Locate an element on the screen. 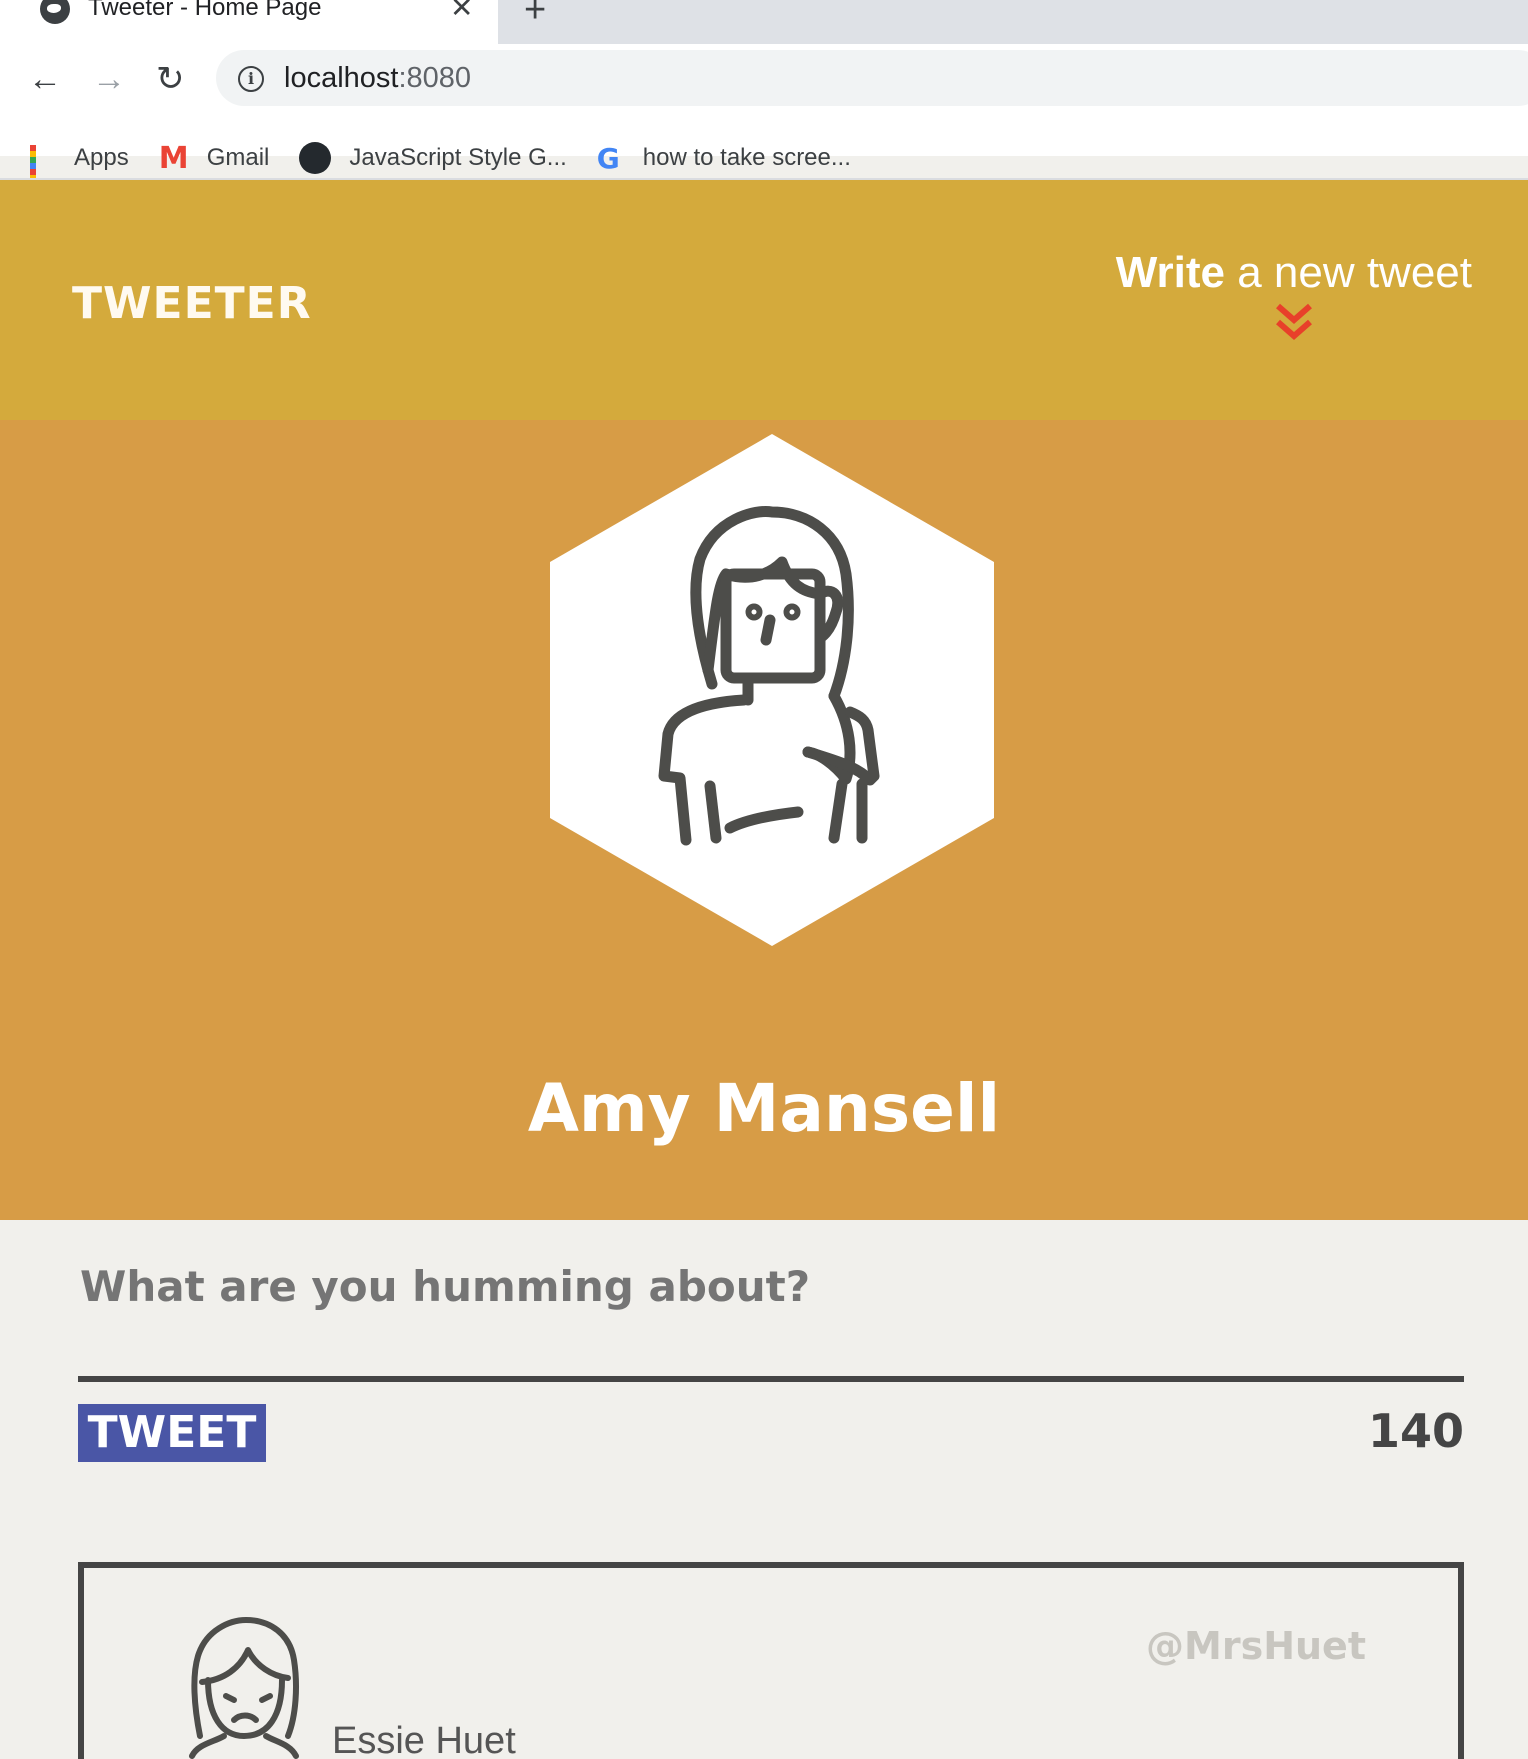 This screenshot has width=1528, height=1759. tab-close-icon: ✕ is located at coordinates (461, 11).